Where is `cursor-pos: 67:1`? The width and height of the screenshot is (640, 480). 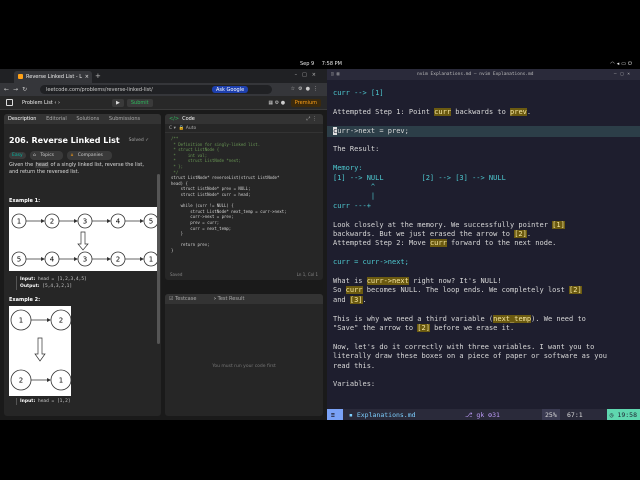
cursor-pos: 67:1 is located at coordinates (575, 415).